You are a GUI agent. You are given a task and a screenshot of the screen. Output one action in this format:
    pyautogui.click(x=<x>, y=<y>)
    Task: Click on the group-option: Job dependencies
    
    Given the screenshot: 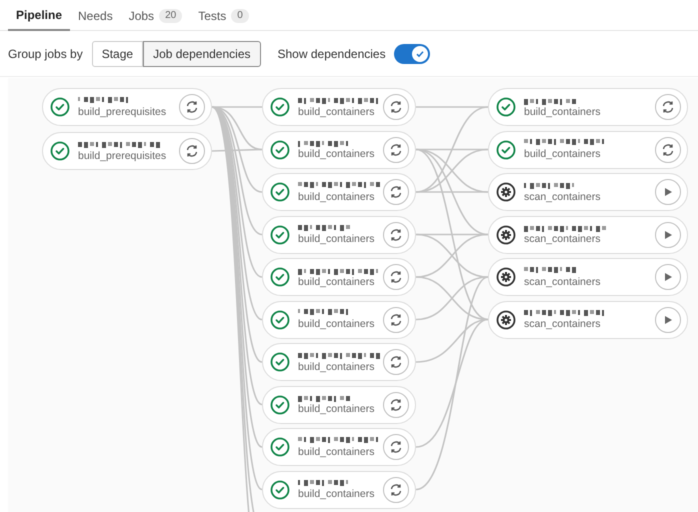 What is the action you would take?
    pyautogui.click(x=201, y=53)
    